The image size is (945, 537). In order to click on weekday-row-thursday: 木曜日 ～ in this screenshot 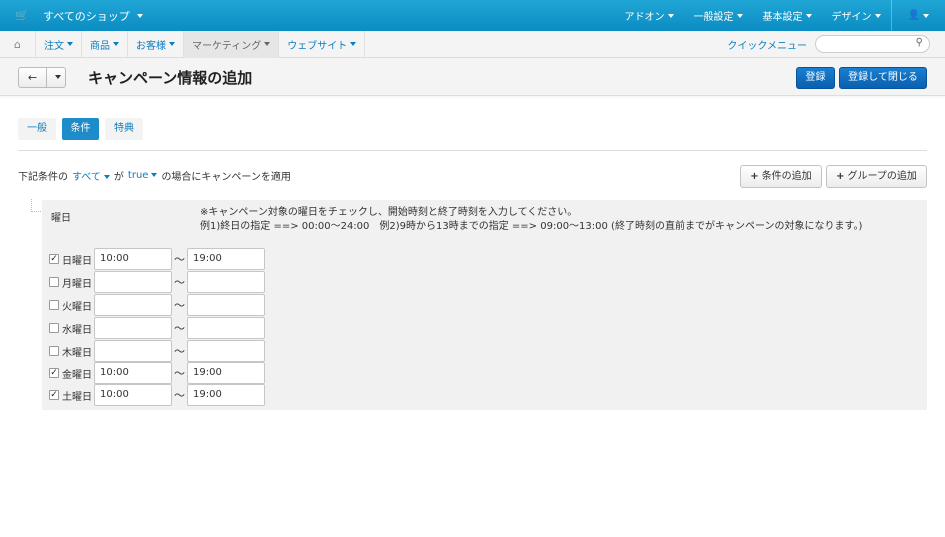, I will do `click(157, 351)`.